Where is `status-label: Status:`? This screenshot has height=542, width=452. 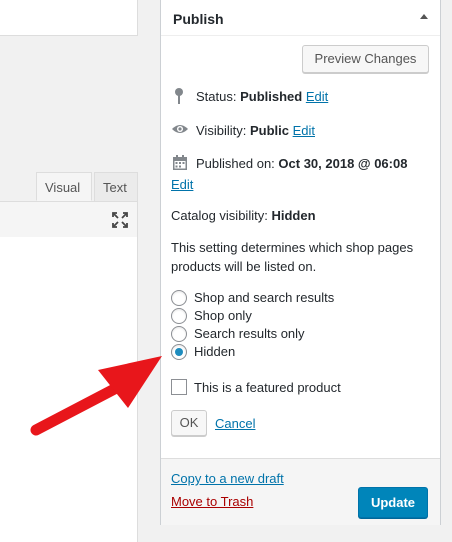 status-label: Status: is located at coordinates (216, 96).